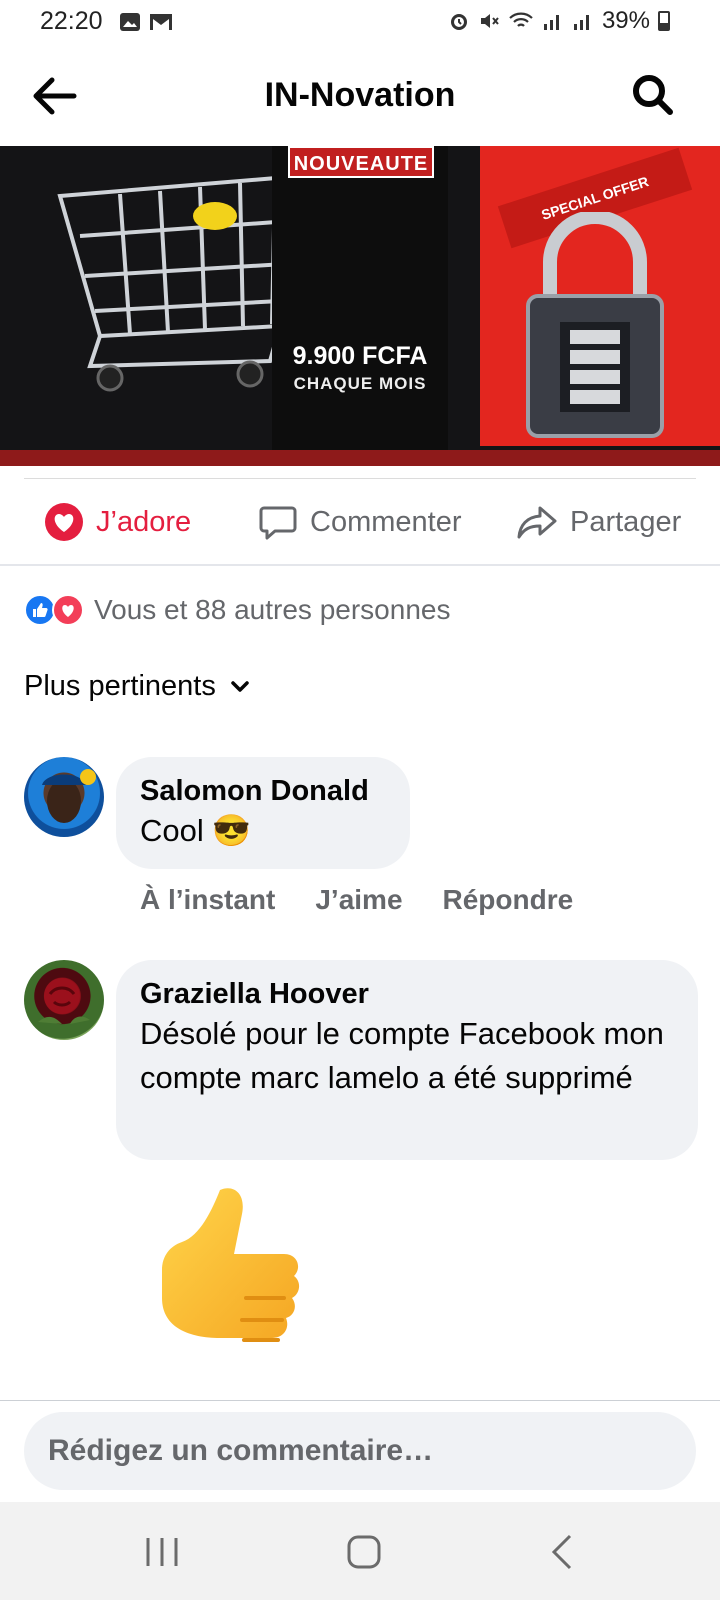 Image resolution: width=720 pixels, height=1600 pixels. I want to click on search-button, so click(653, 95).